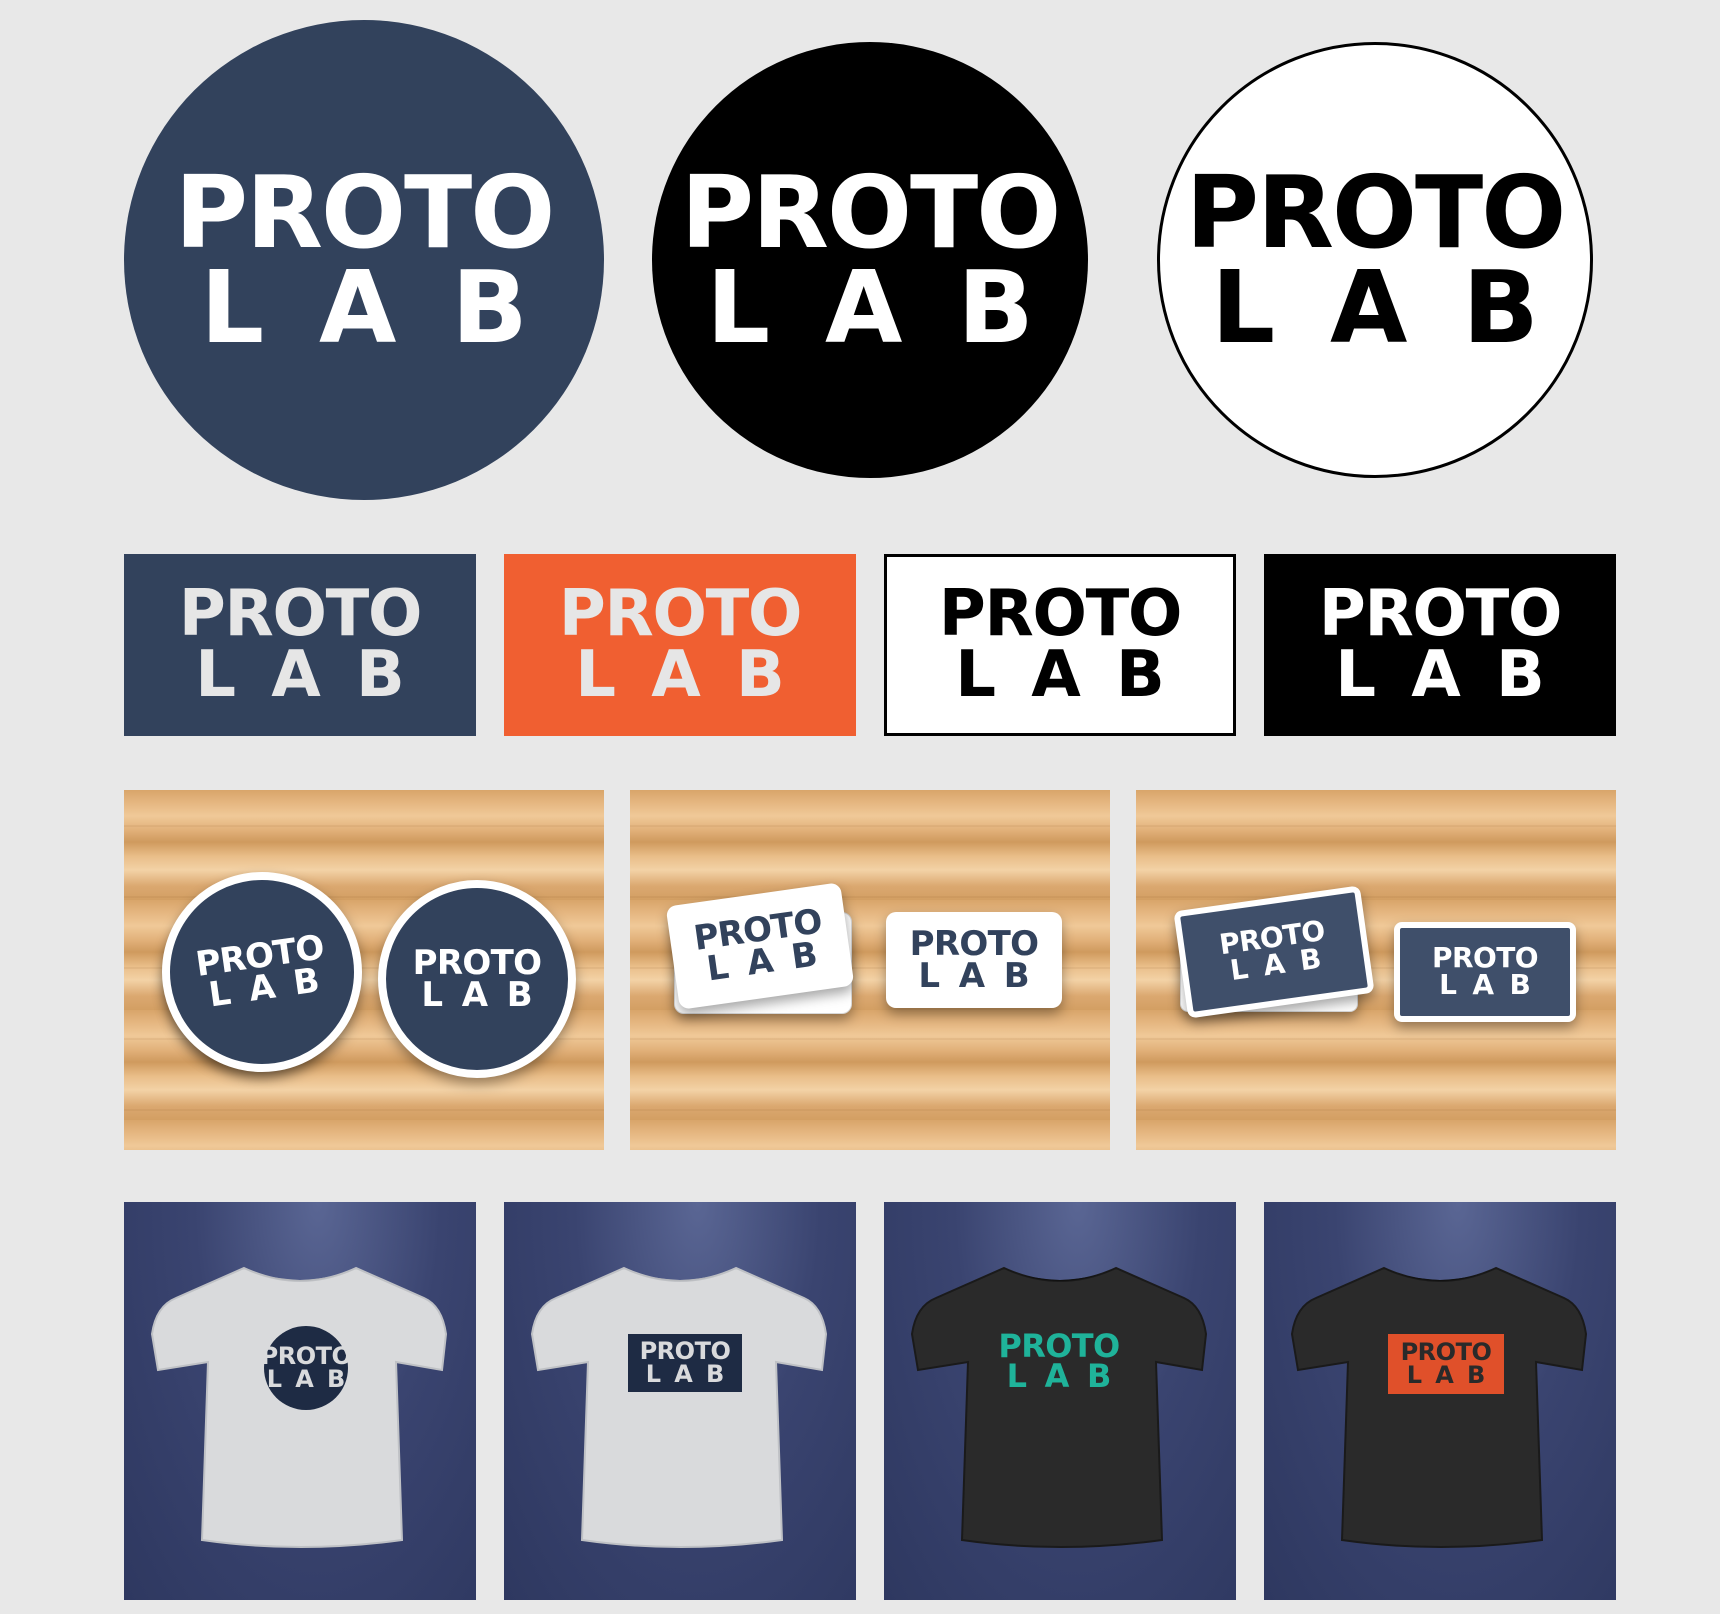 The image size is (1720, 1614). I want to click on sticker-round-single: PROTO LAB, so click(477, 979).